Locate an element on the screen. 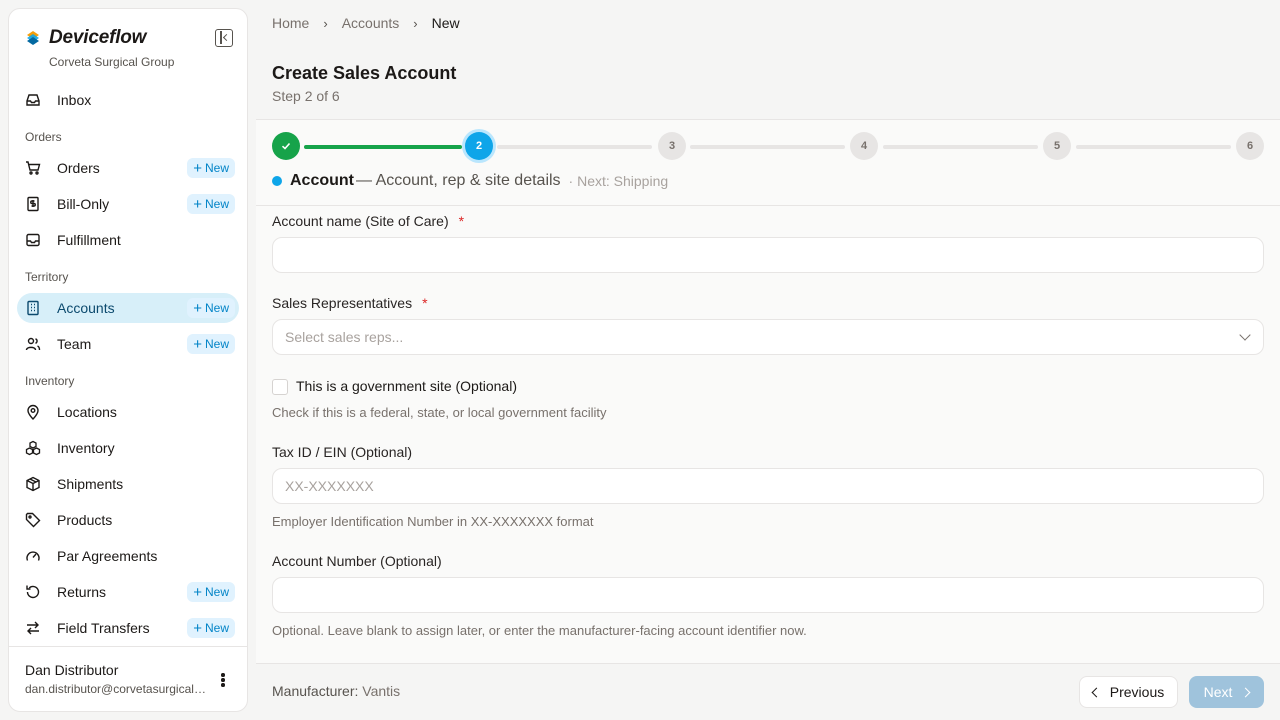 The image size is (1280, 720). inbox-icon is located at coordinates (33, 100).